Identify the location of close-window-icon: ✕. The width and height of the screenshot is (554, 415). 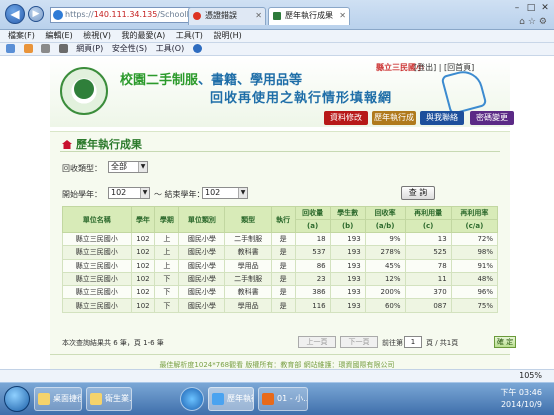
(545, 9).